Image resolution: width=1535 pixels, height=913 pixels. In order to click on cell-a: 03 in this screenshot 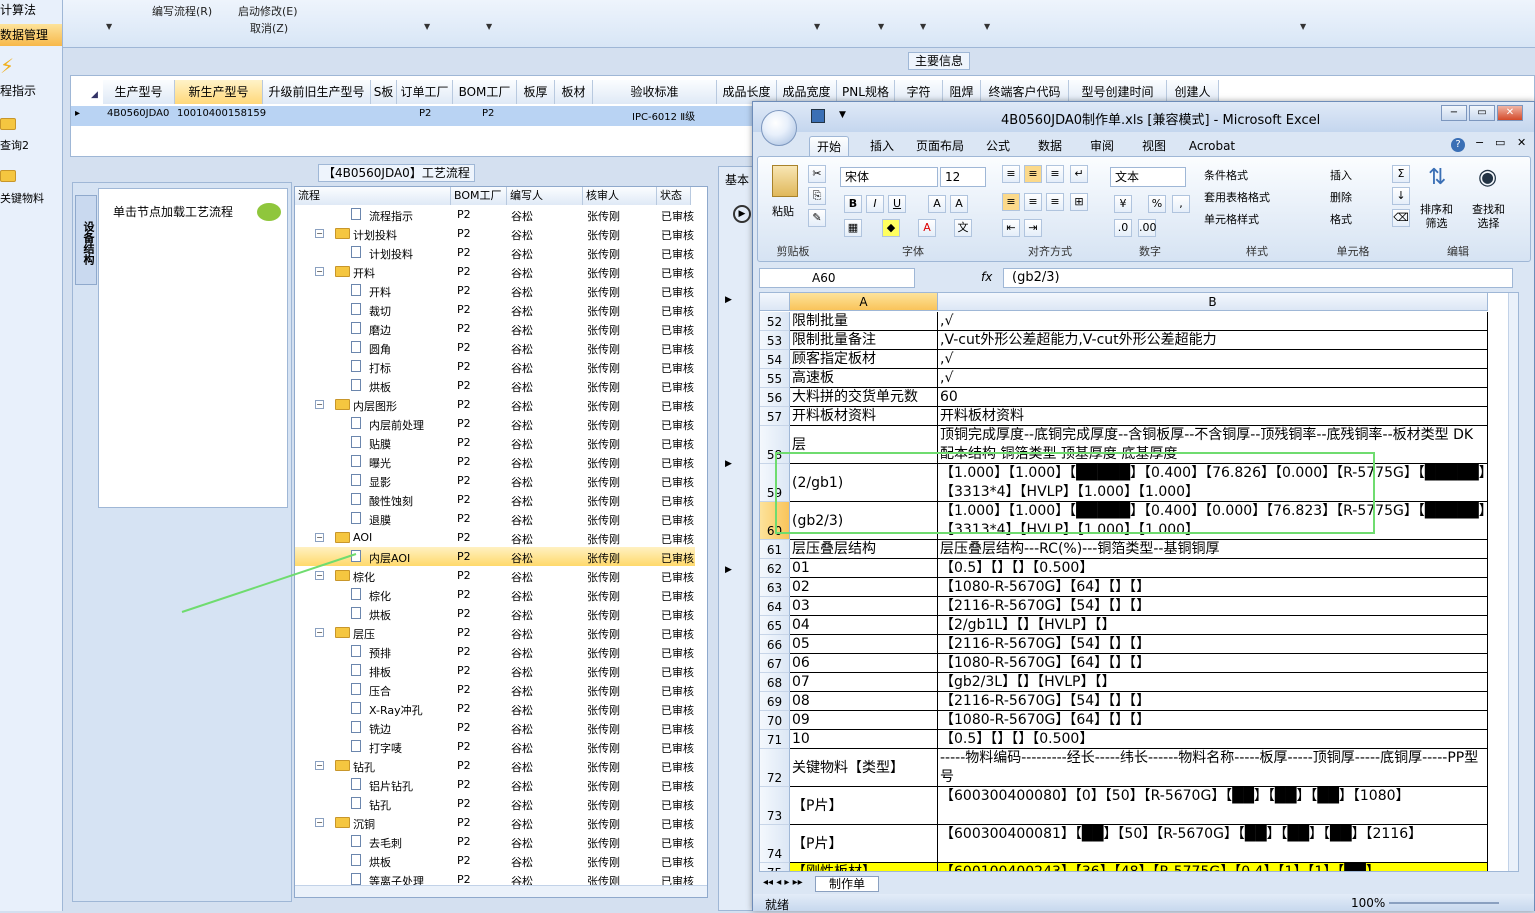, I will do `click(864, 606)`.